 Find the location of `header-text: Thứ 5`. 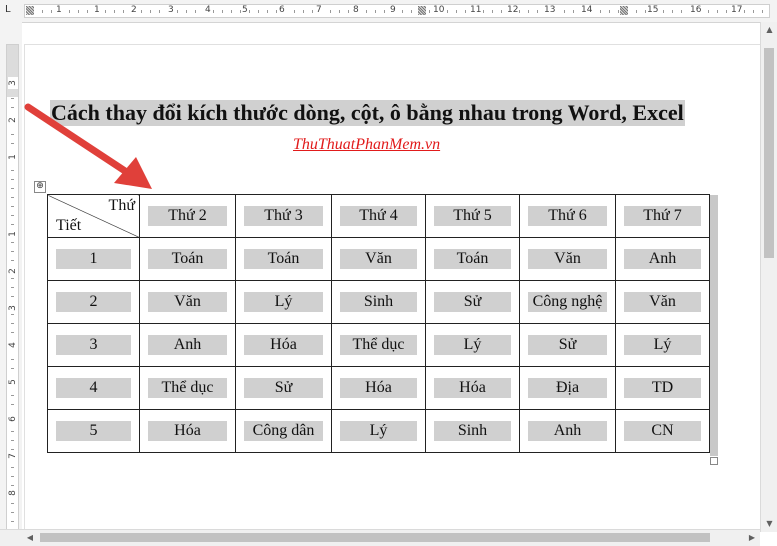

header-text: Thứ 5 is located at coordinates (472, 216).